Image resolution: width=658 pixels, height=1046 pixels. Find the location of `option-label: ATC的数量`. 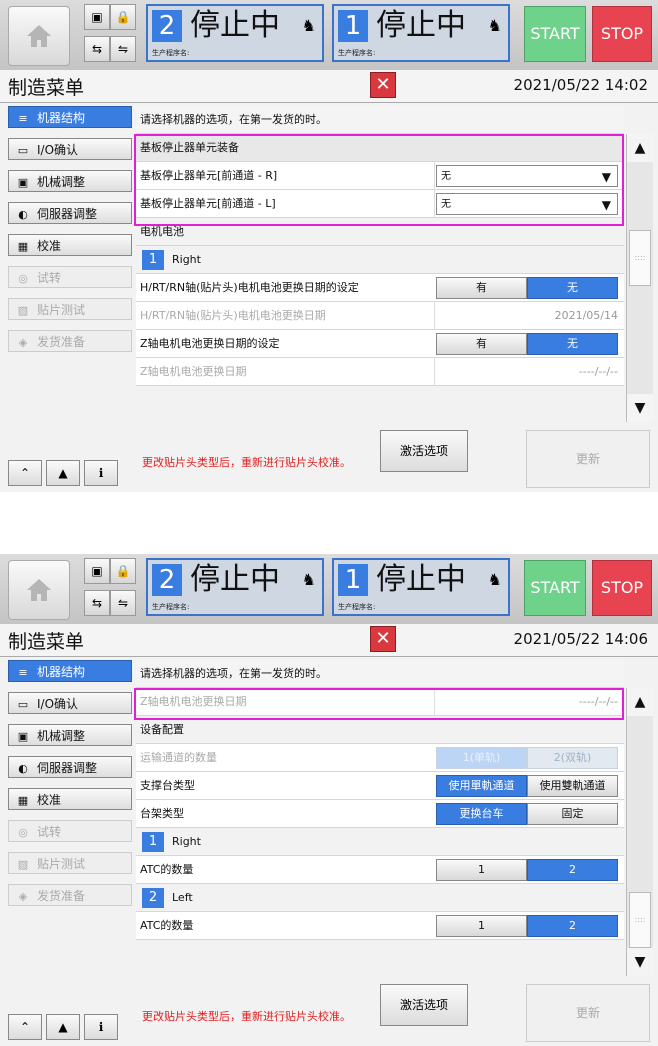

option-label: ATC的数量 is located at coordinates (167, 869).